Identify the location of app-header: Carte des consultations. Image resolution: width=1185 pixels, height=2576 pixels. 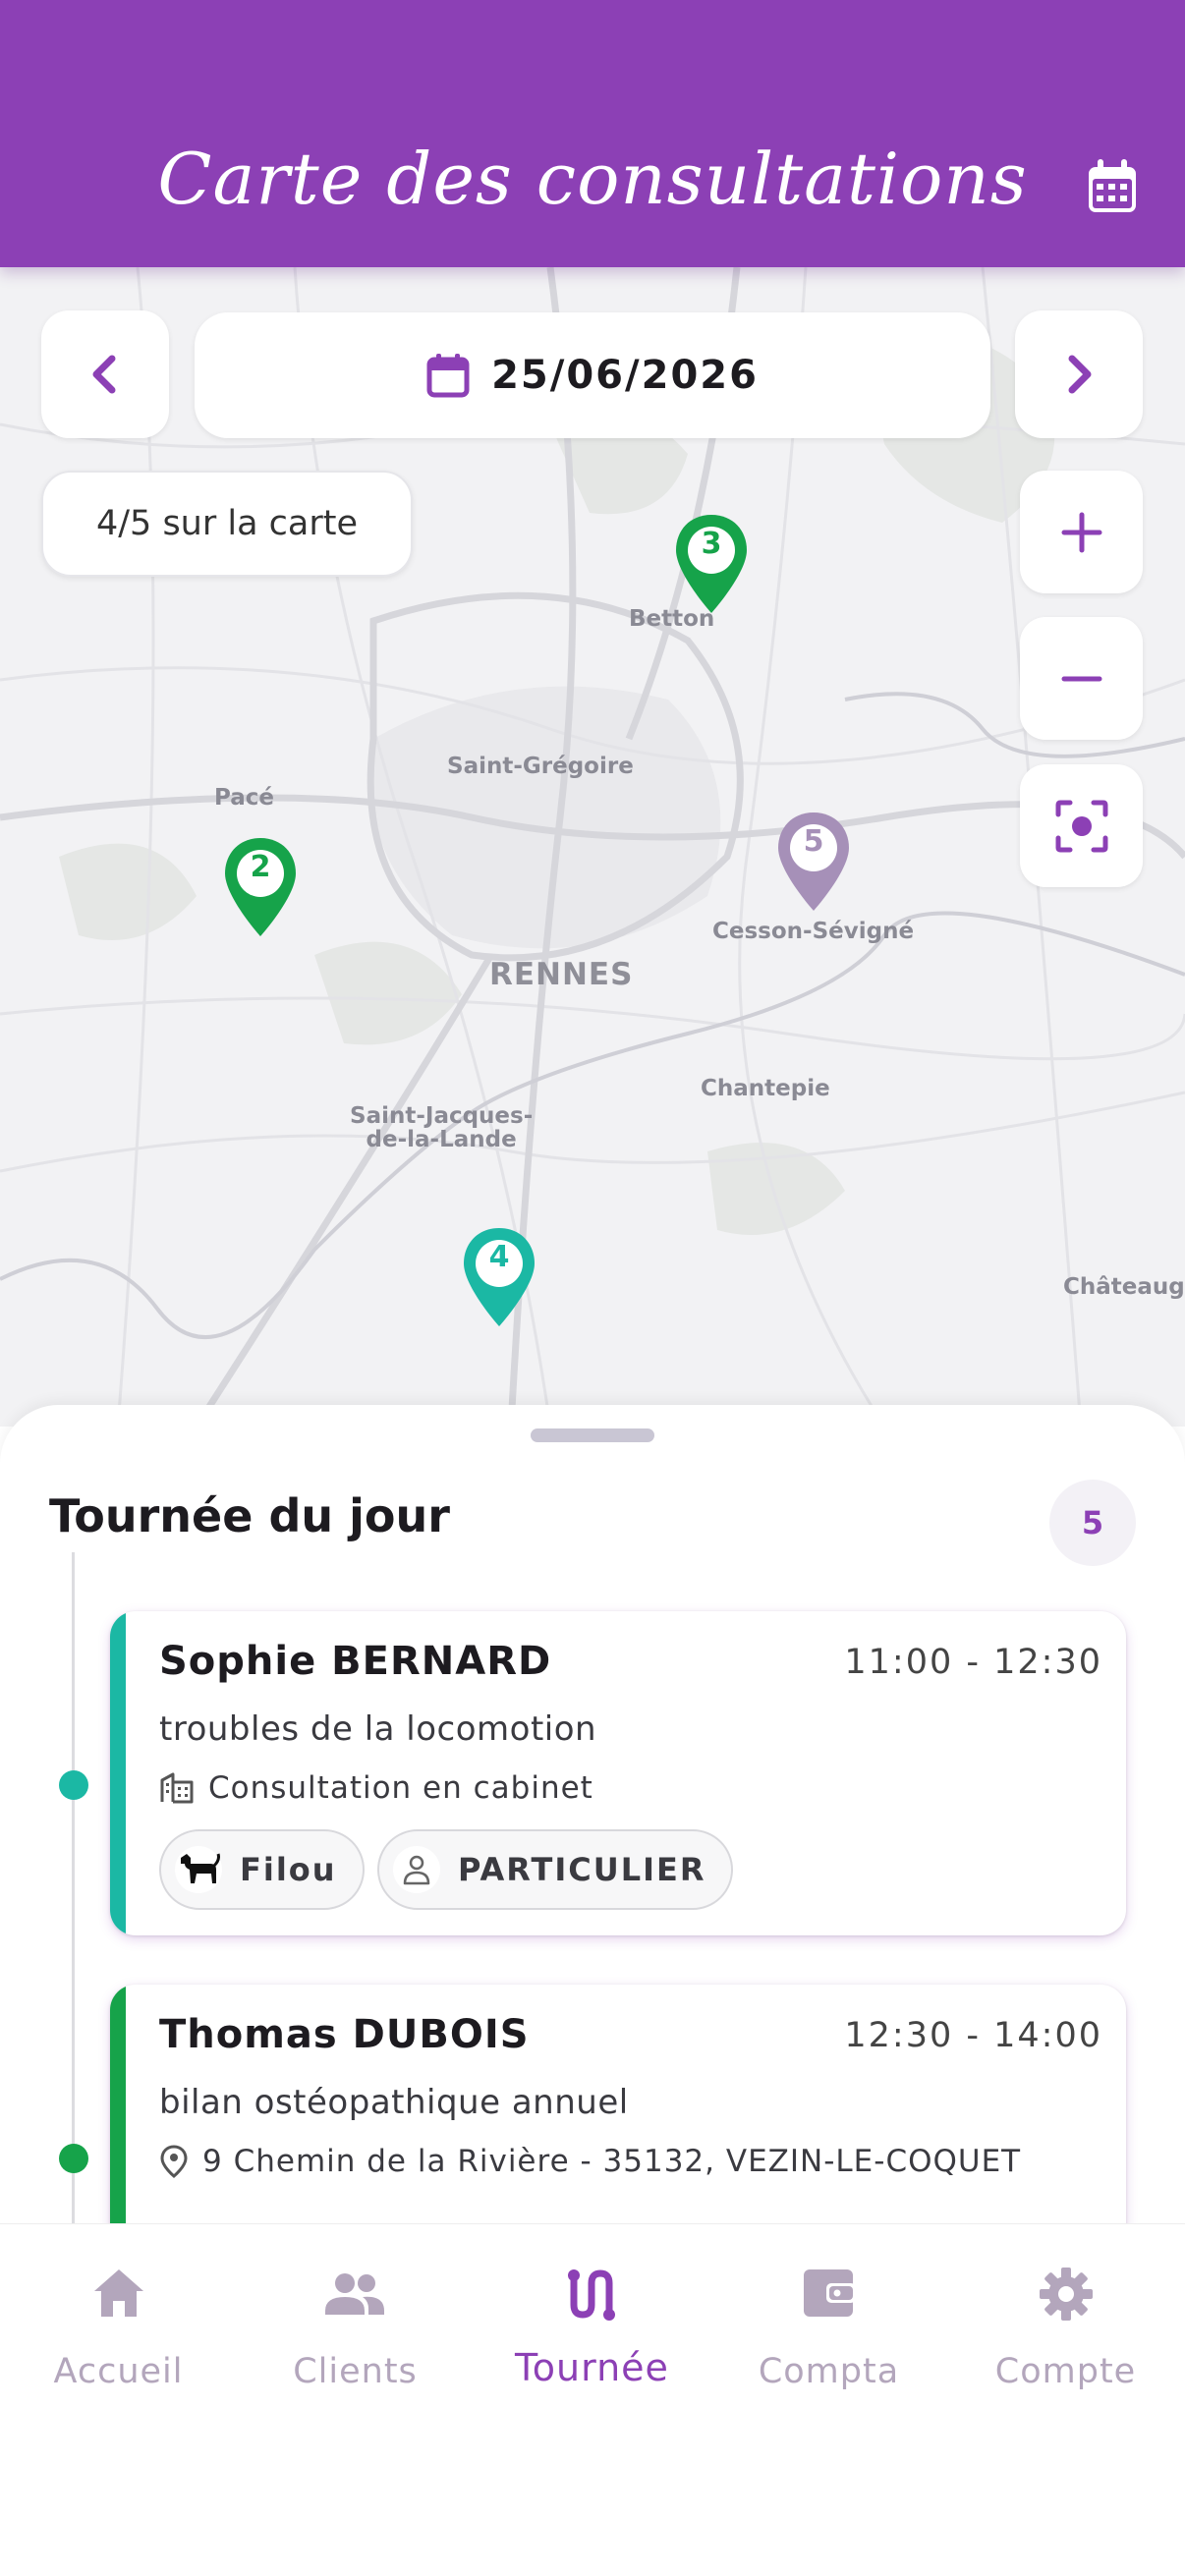
(592, 133).